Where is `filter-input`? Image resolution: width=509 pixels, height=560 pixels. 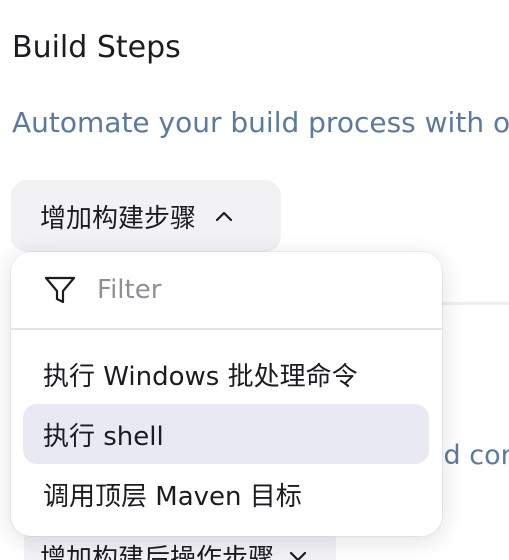
filter-input is located at coordinates (247, 290).